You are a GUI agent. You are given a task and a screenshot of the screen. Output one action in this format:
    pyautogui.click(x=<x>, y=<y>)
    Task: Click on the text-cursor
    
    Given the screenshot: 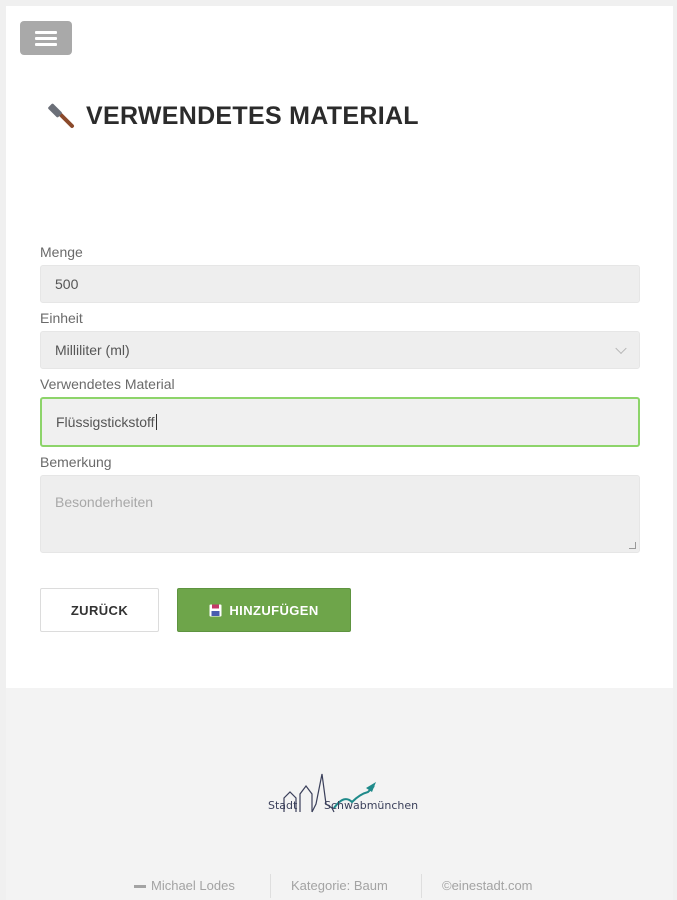 What is the action you would take?
    pyautogui.click(x=156, y=422)
    